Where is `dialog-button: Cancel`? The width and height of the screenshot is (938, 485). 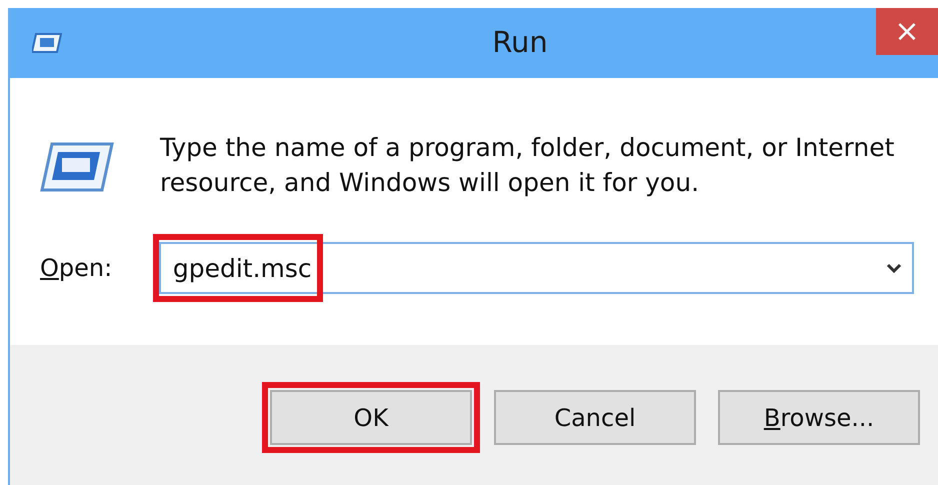
dialog-button: Cancel is located at coordinates (595, 417).